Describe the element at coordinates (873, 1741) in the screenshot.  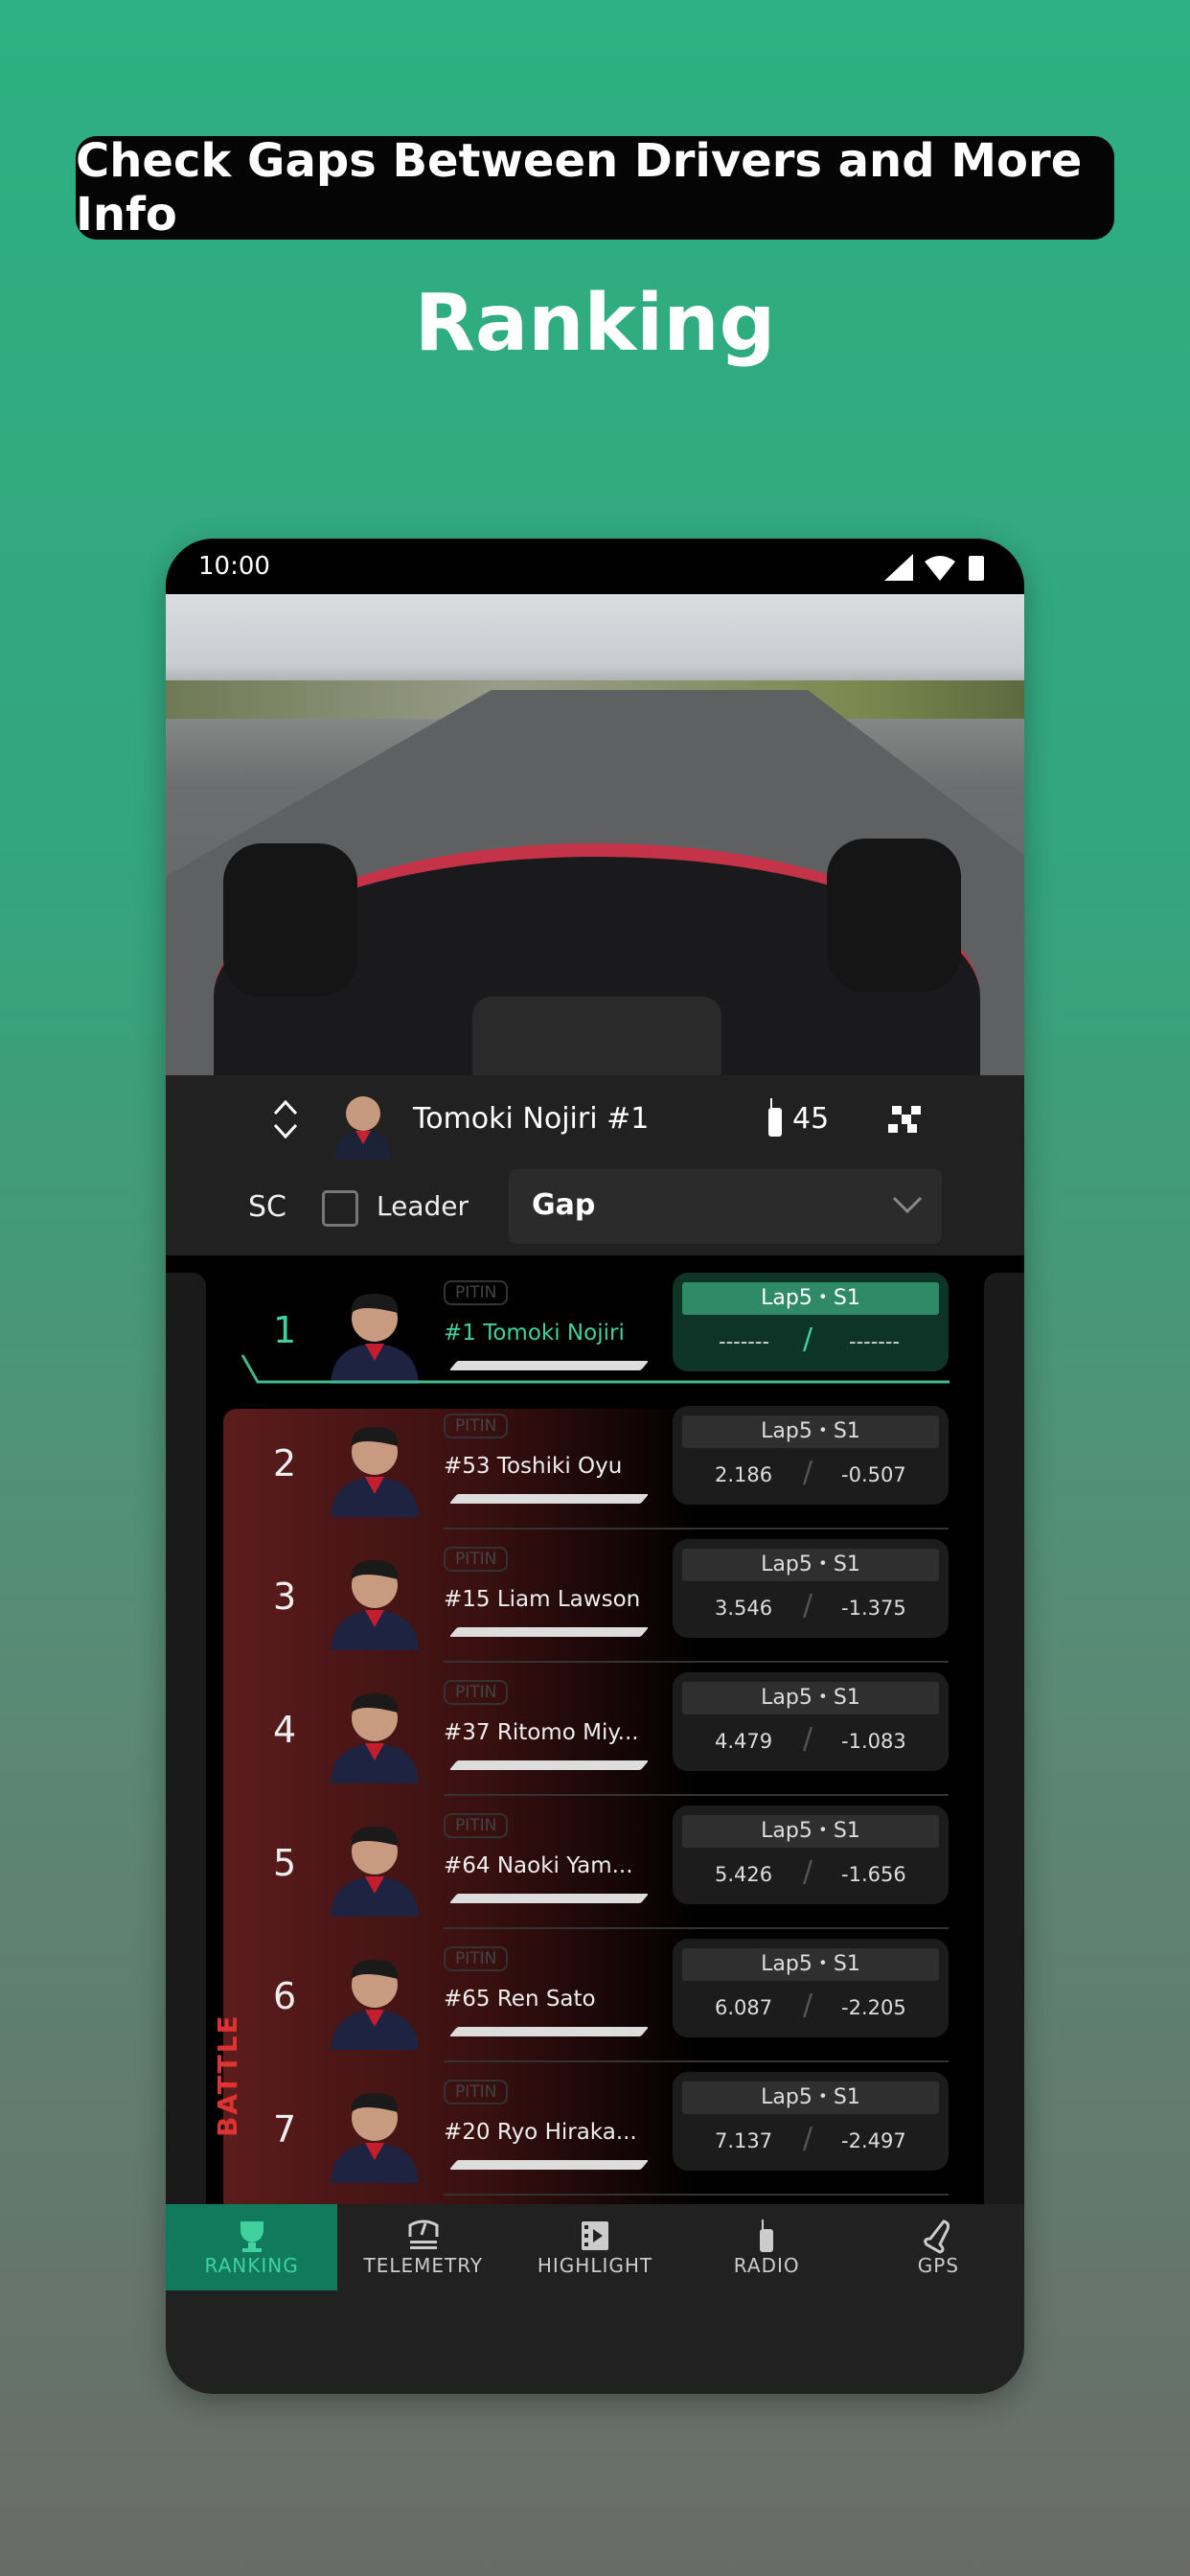
I see `diff-value: -1.083` at that location.